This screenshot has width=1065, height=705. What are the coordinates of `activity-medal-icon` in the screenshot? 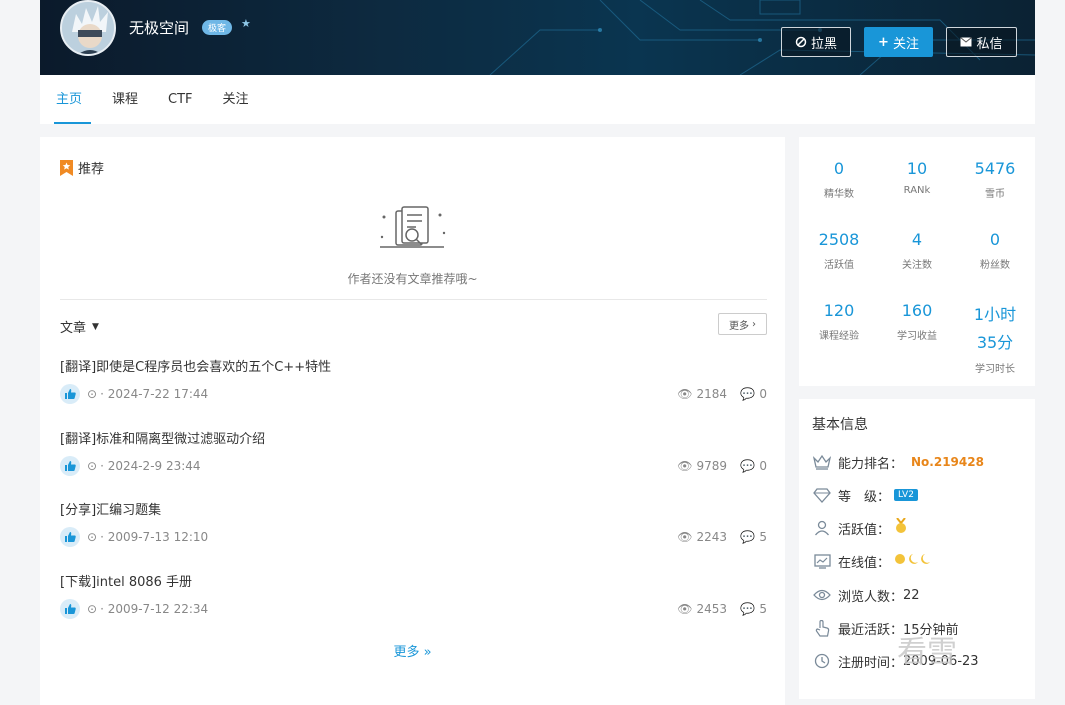 It's located at (901, 527).